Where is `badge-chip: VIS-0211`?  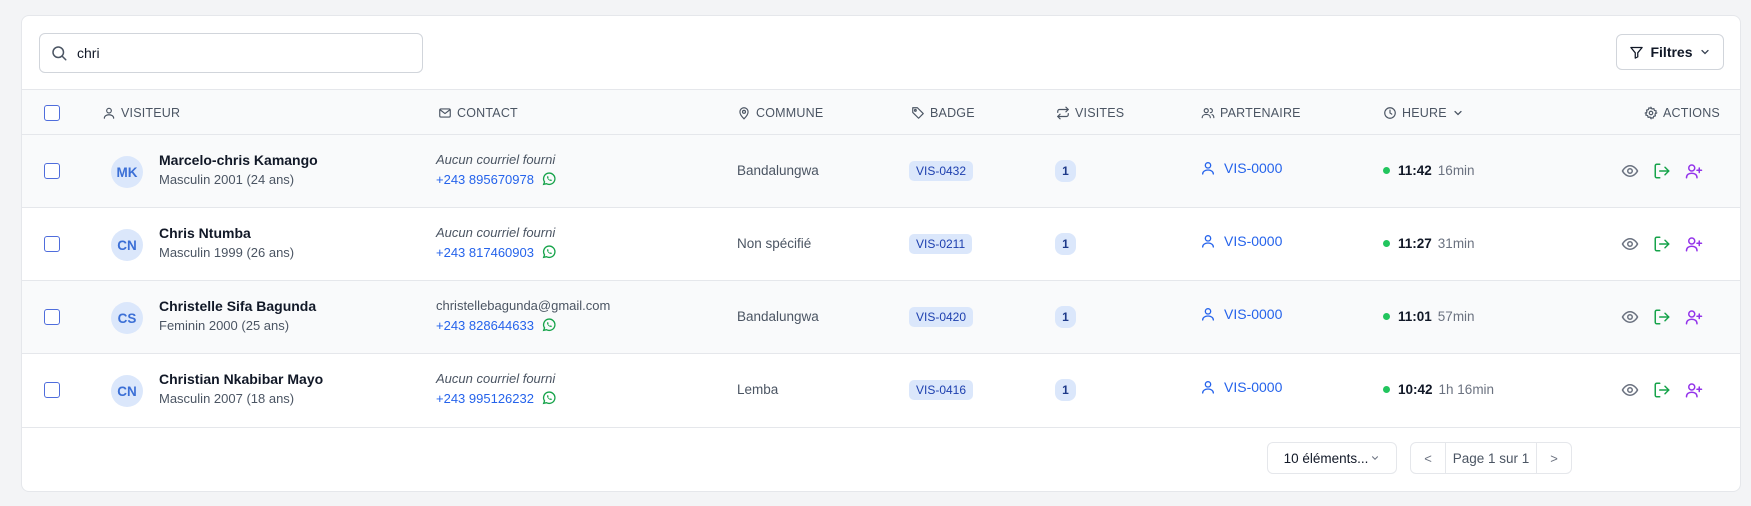
badge-chip: VIS-0211 is located at coordinates (941, 244).